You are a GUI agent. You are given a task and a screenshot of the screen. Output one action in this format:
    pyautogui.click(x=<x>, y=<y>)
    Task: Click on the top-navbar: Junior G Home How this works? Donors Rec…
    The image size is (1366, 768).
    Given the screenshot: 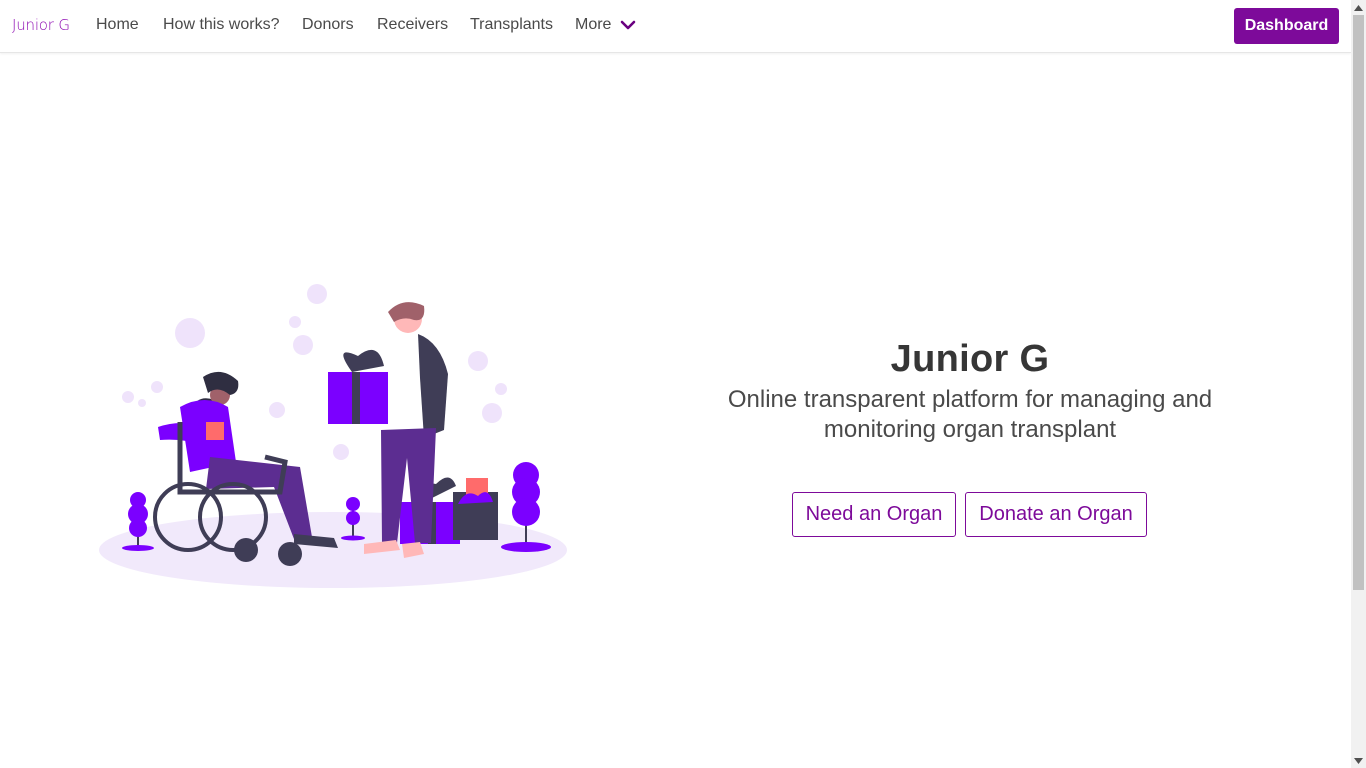 What is the action you would take?
    pyautogui.click(x=675, y=26)
    